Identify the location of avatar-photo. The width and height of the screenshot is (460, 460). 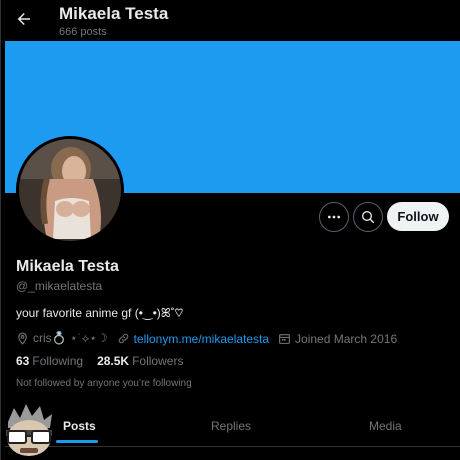
(70, 190).